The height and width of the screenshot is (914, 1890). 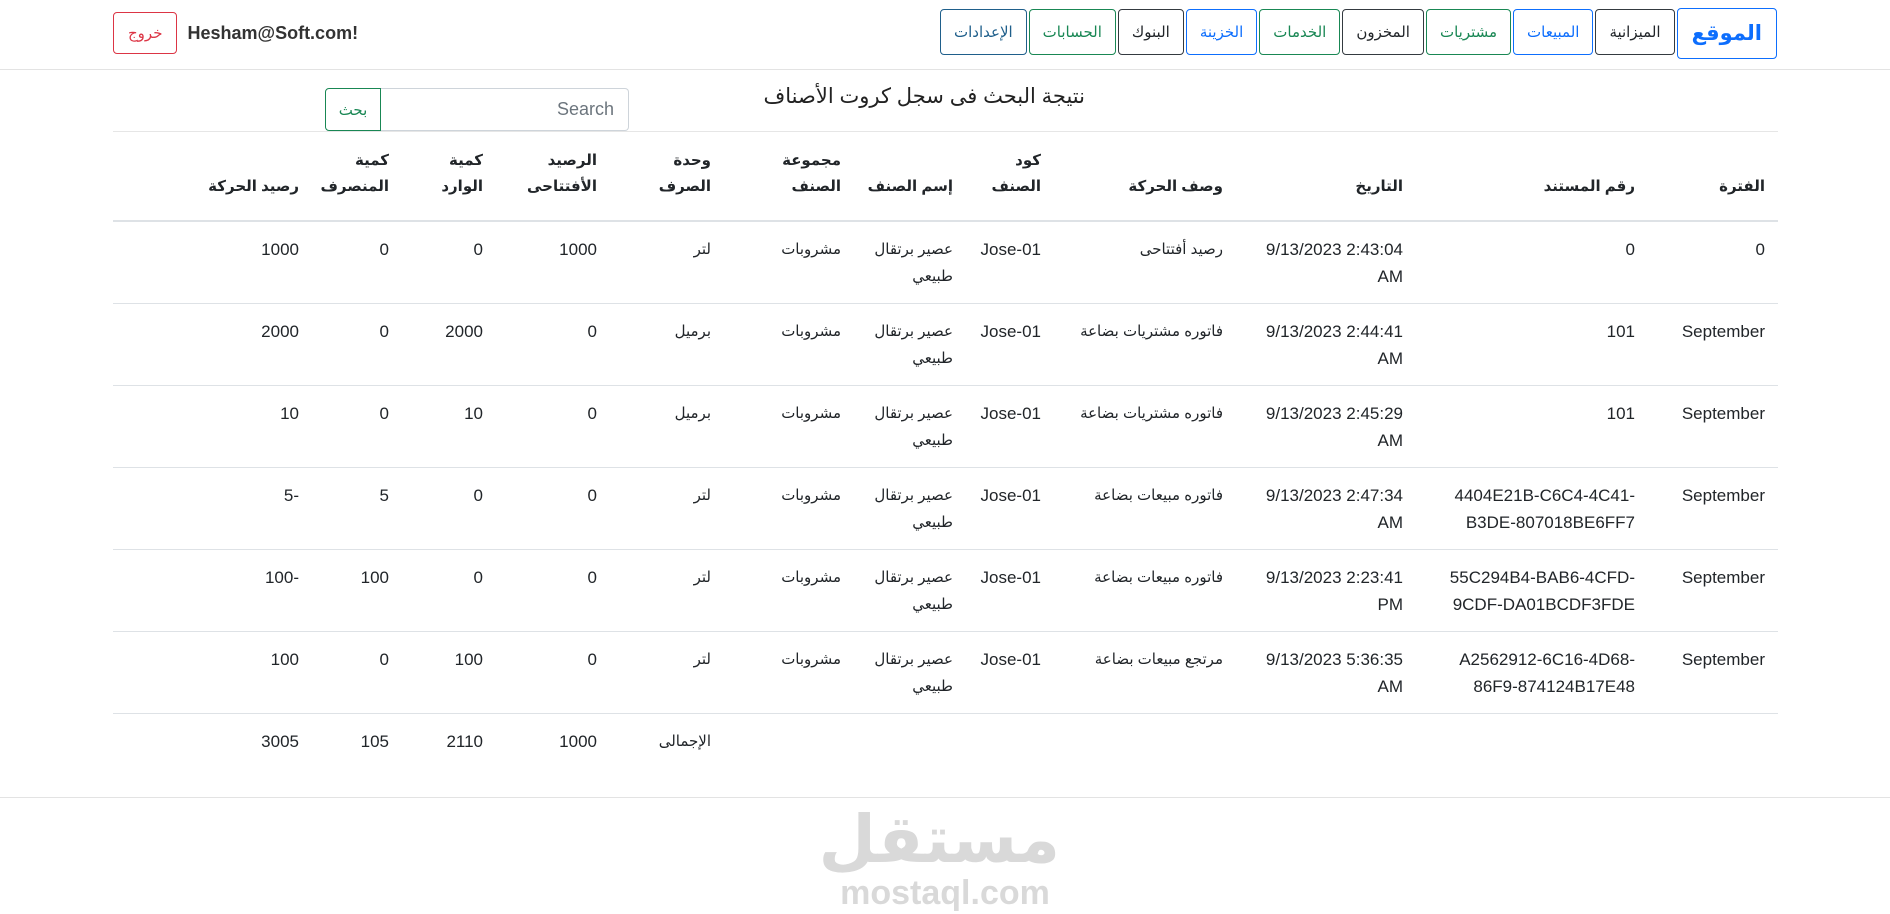 I want to click on nav-item-inventory: المخزون, so click(x=1383, y=32).